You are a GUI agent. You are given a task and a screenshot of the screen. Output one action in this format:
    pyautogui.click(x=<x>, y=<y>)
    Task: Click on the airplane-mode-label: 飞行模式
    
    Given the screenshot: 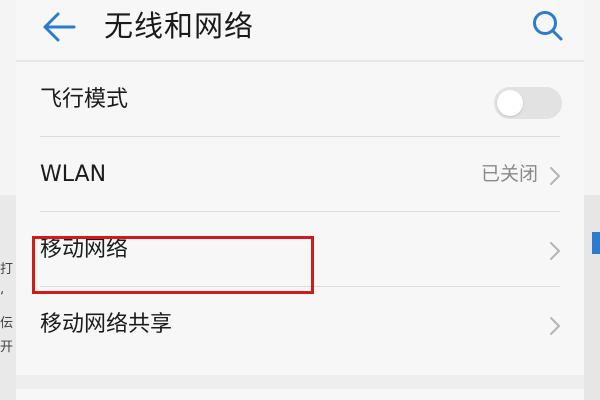 What is the action you would take?
    pyautogui.click(x=84, y=99)
    